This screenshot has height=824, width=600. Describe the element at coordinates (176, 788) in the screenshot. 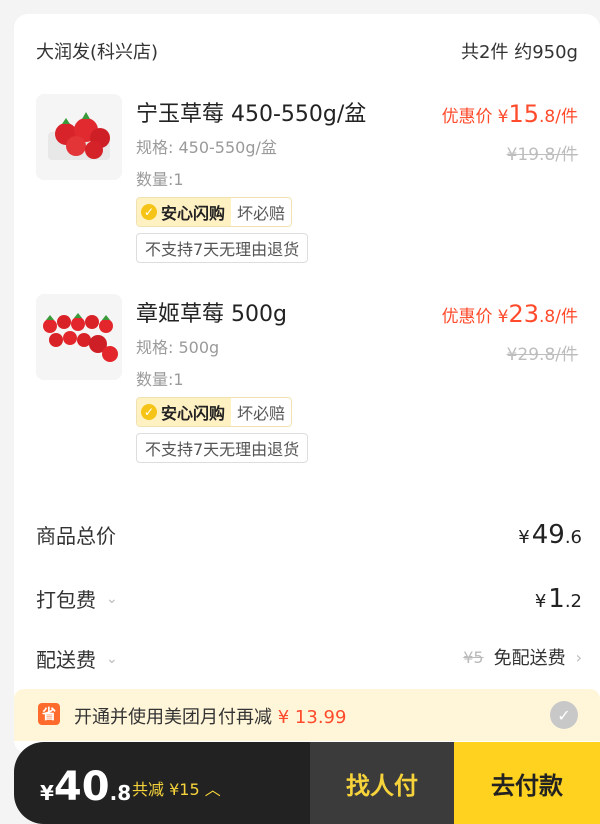

I see `discount-detail-toggle: 共减 ¥15 ︿` at that location.